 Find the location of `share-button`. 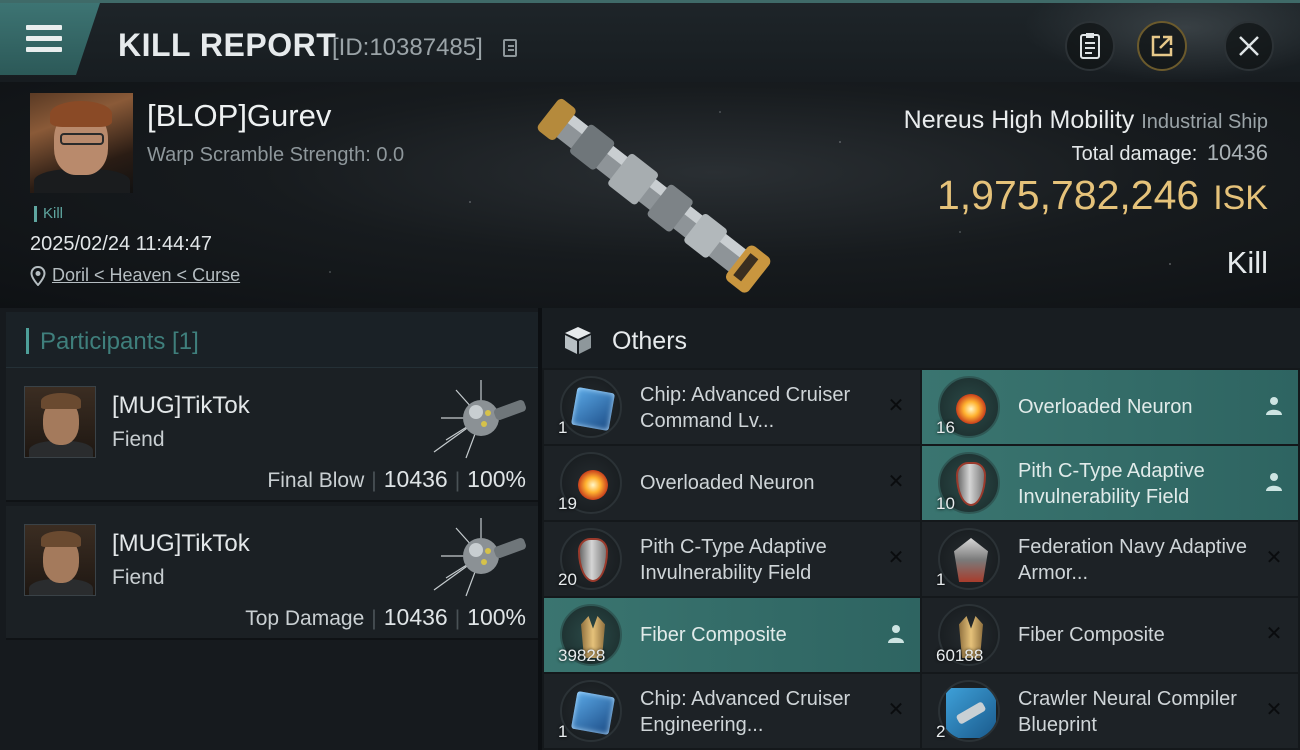

share-button is located at coordinates (1162, 46).